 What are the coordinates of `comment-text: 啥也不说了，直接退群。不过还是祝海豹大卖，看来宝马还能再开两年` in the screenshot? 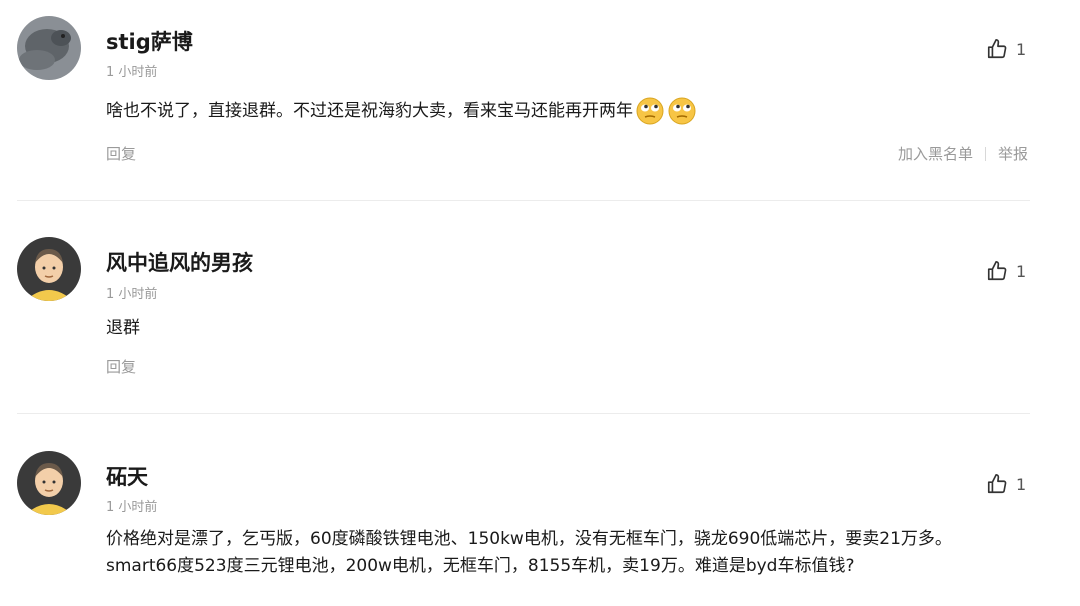 It's located at (401, 111).